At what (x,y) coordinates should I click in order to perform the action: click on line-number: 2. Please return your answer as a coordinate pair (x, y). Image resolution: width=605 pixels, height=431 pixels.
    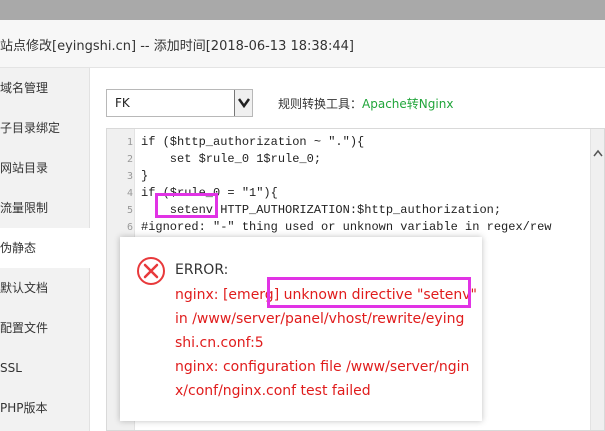
    Looking at the image, I should click on (129, 159).